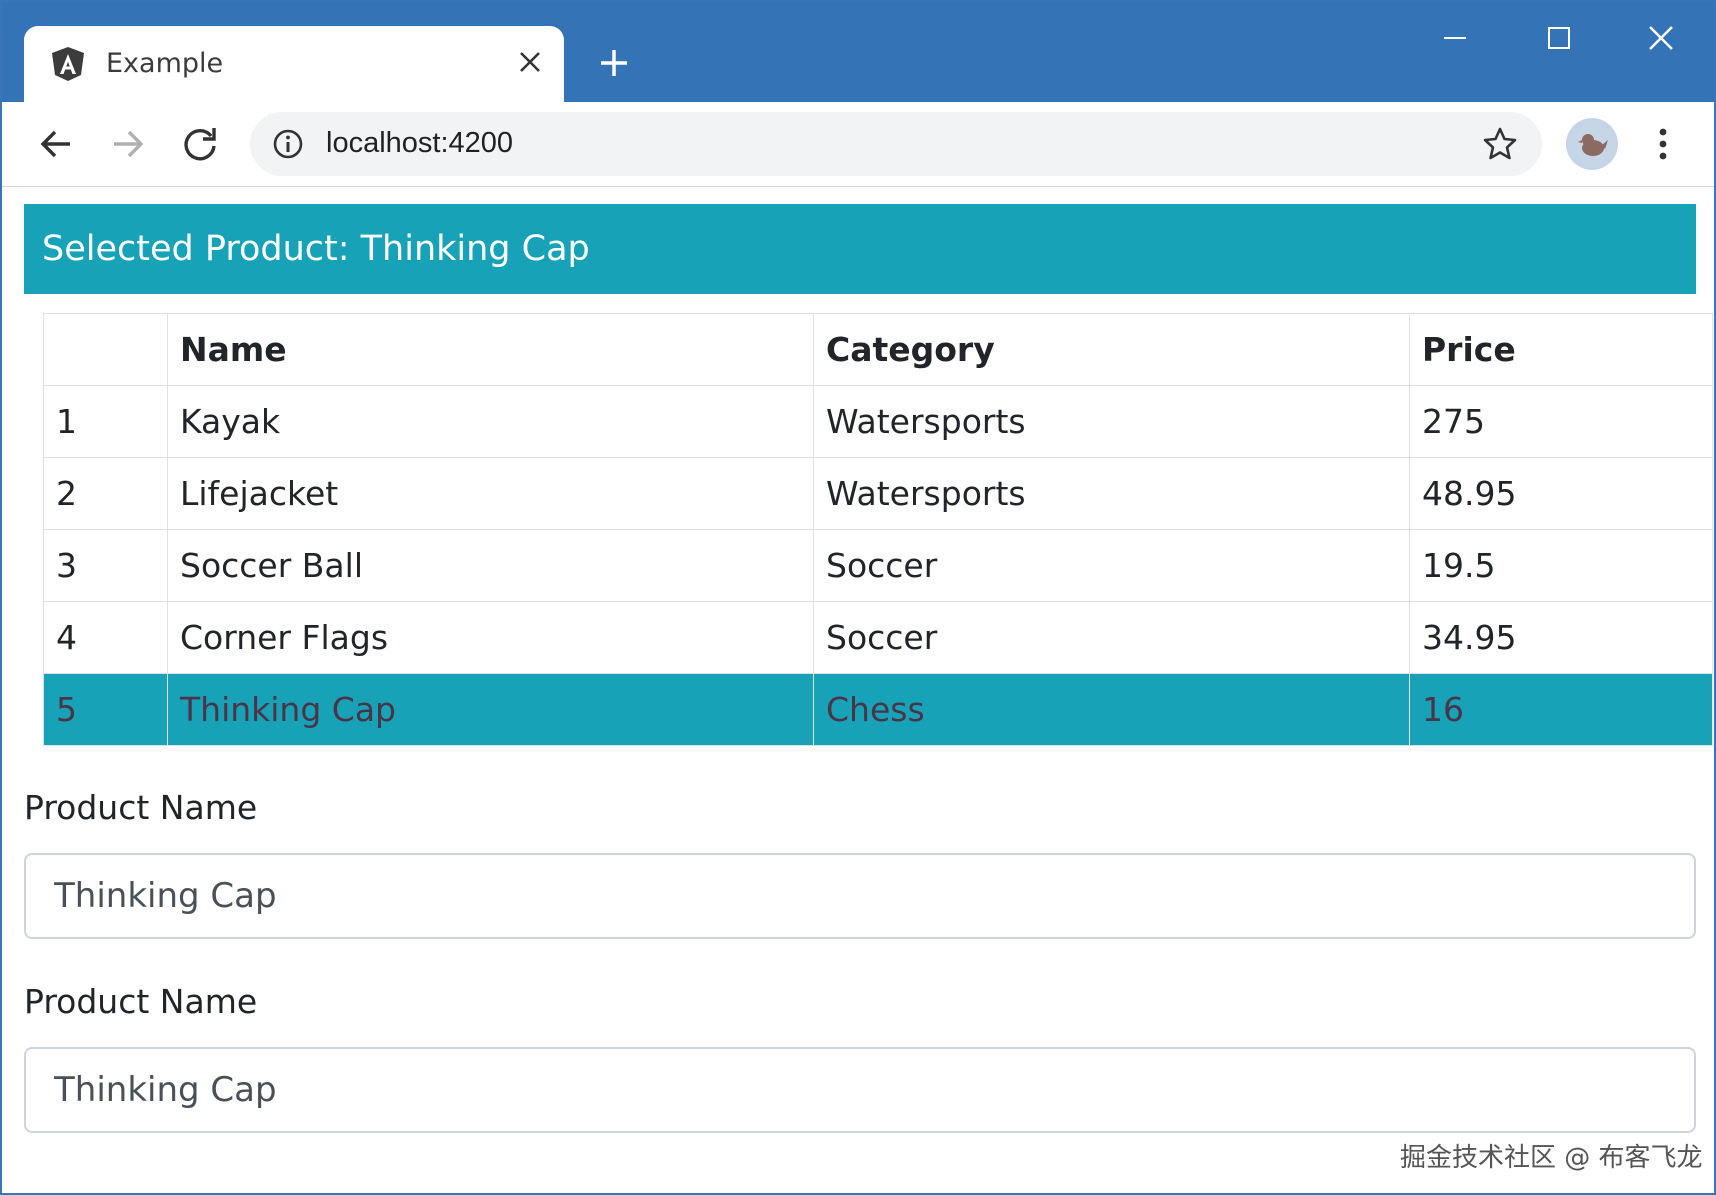  Describe the element at coordinates (105, 637) in the screenshot. I see `cell-index: 4` at that location.